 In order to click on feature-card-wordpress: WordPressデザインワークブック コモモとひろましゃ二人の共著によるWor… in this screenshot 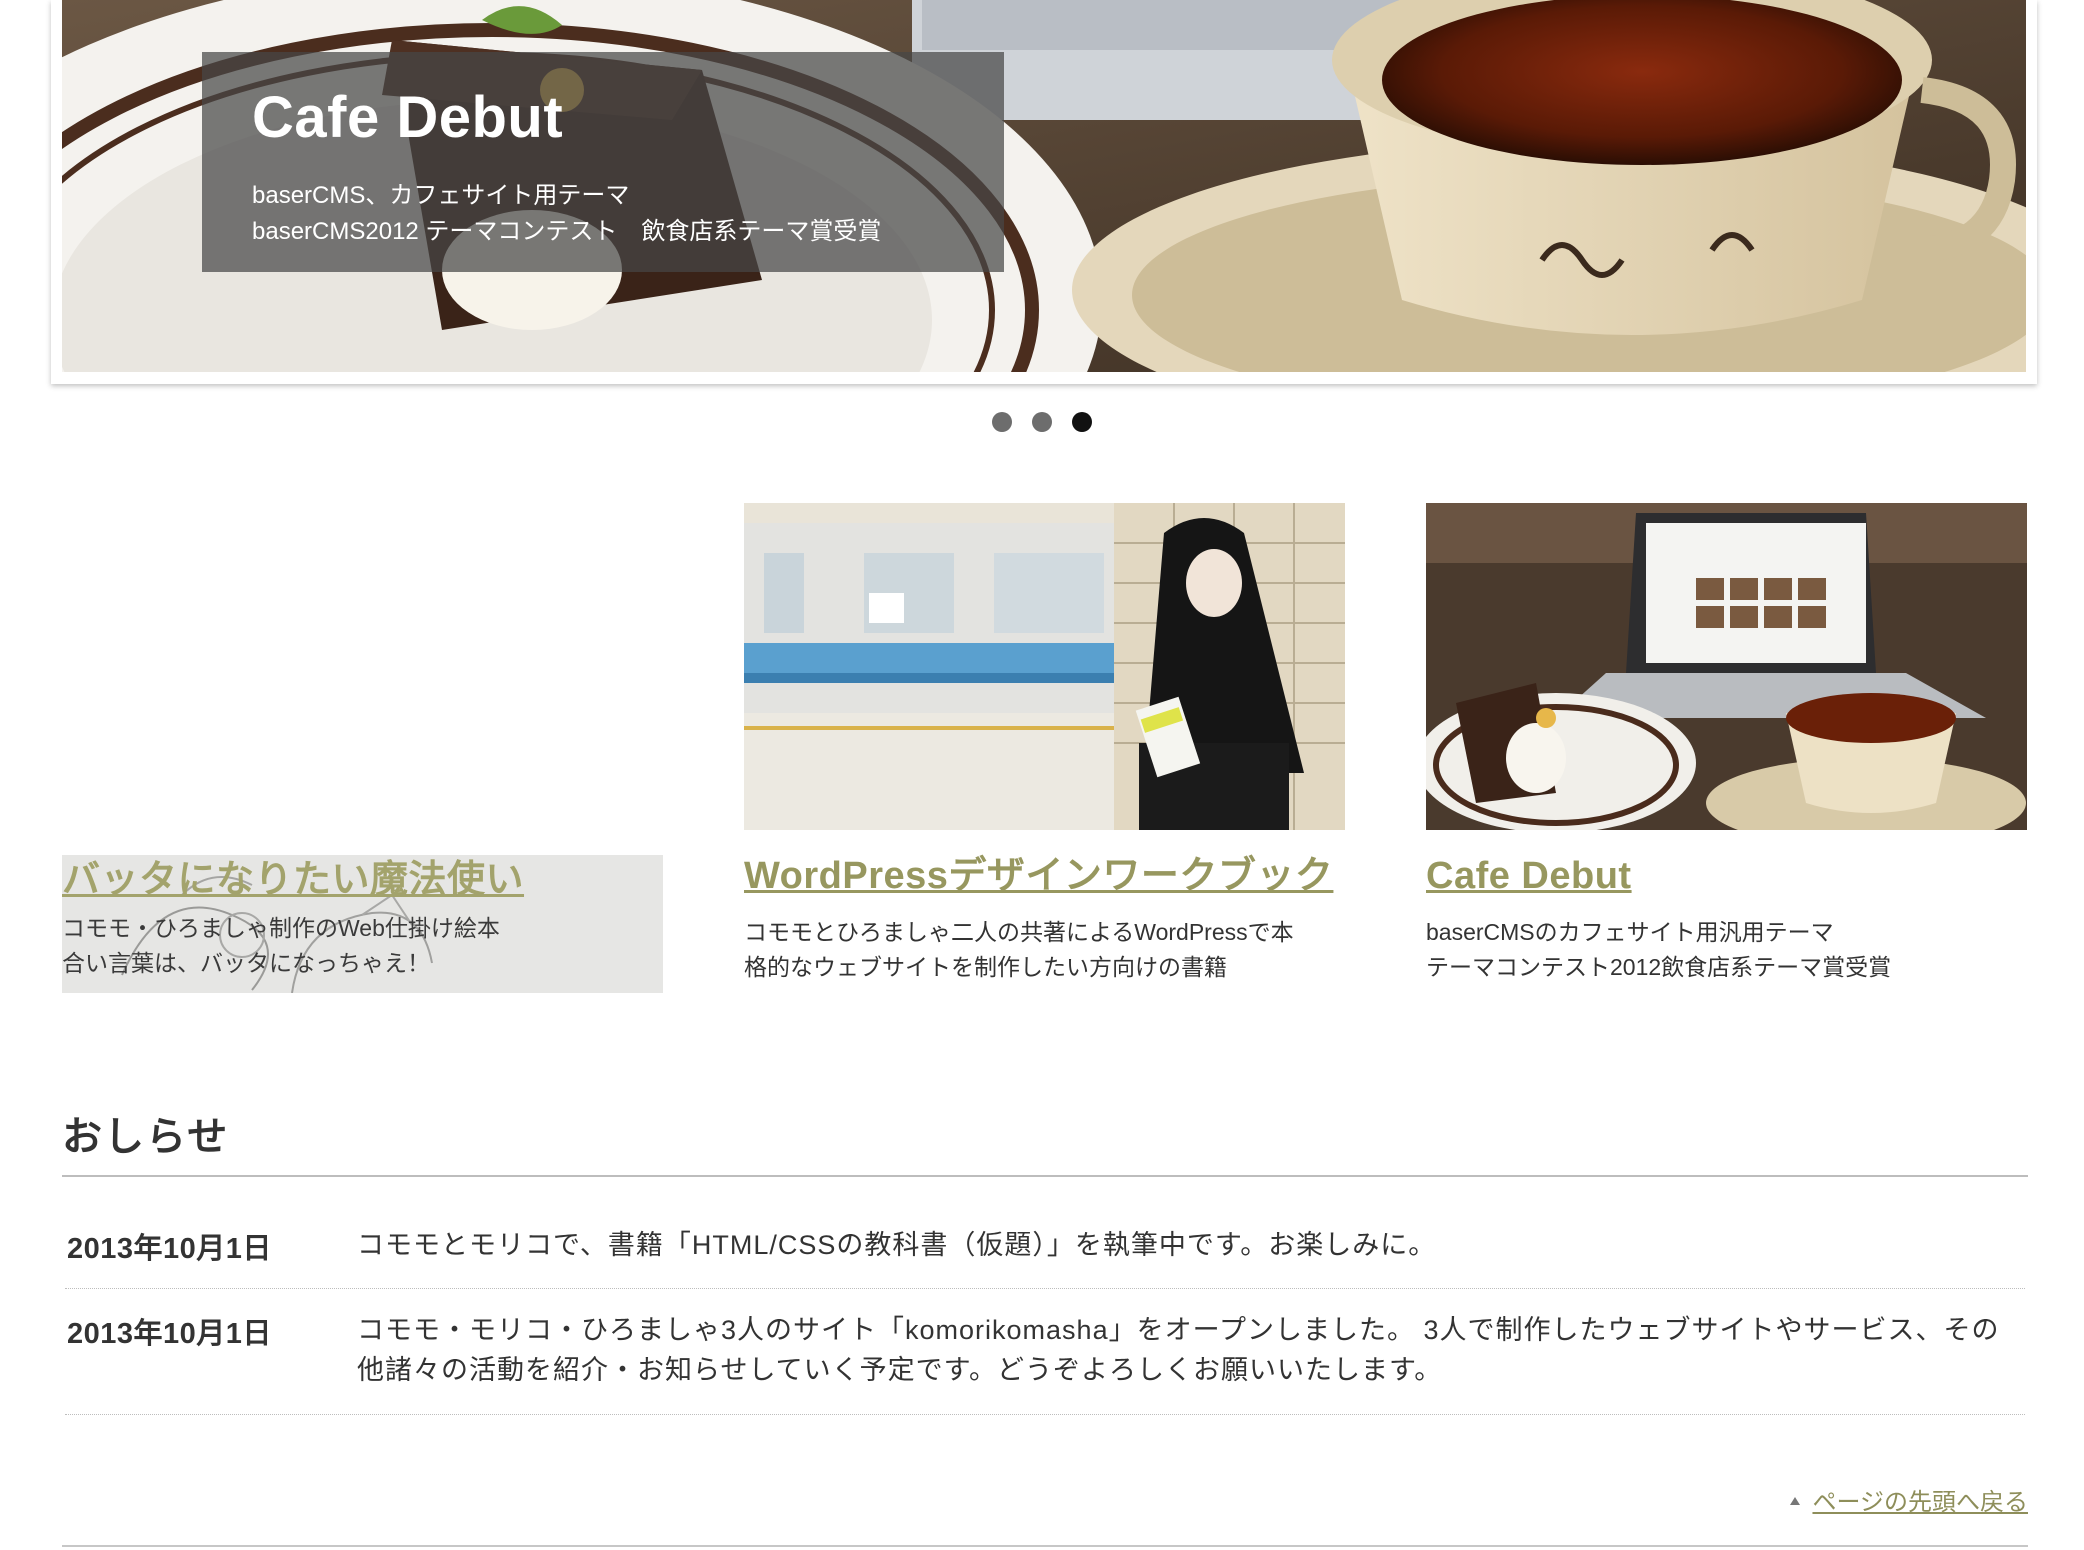, I will do `click(1044, 744)`.